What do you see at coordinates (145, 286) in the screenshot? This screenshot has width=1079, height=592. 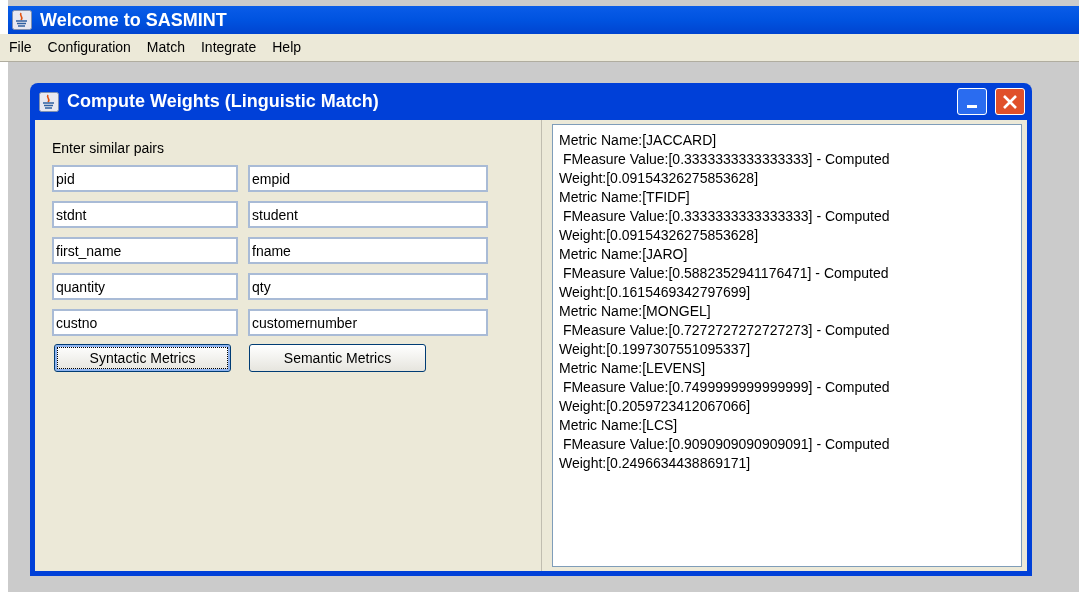 I see `input-field: quantity` at bounding box center [145, 286].